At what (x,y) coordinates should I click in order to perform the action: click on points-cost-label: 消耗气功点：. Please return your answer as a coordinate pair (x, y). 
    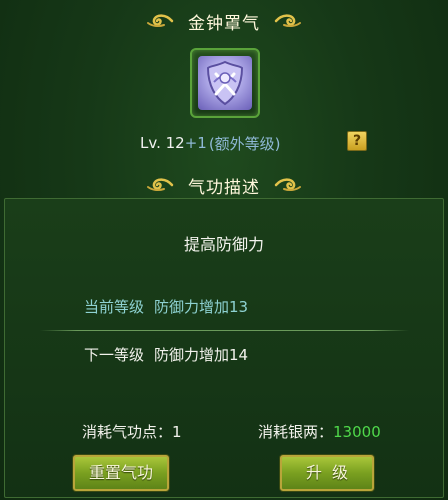
    Looking at the image, I should click on (127, 432).